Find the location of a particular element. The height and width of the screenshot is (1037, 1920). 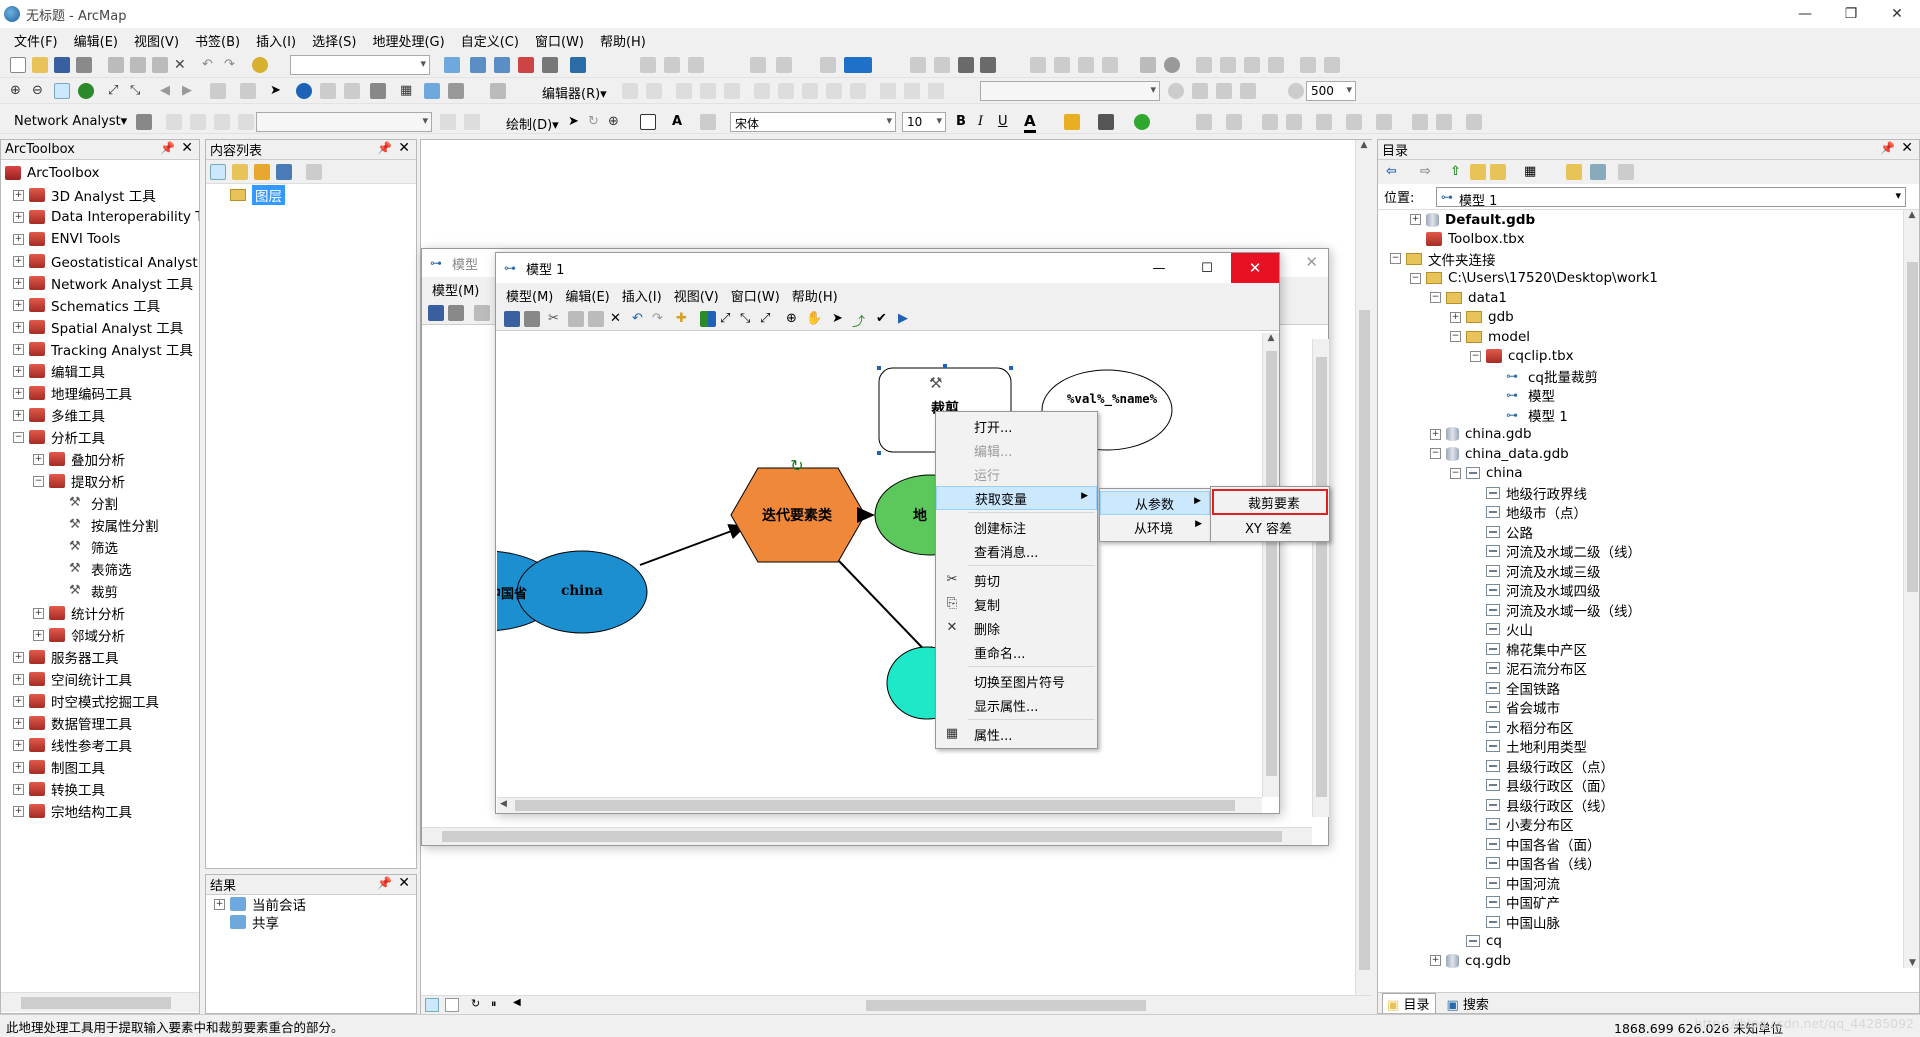

scroll-down-icon: ▼ is located at coordinates (1911, 963).